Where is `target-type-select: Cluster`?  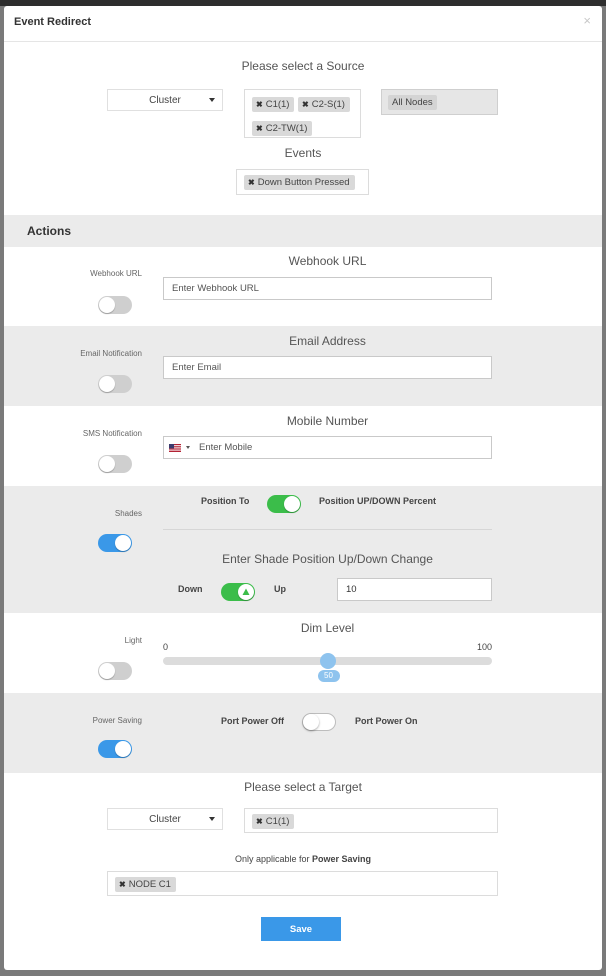
target-type-select: Cluster is located at coordinates (165, 819).